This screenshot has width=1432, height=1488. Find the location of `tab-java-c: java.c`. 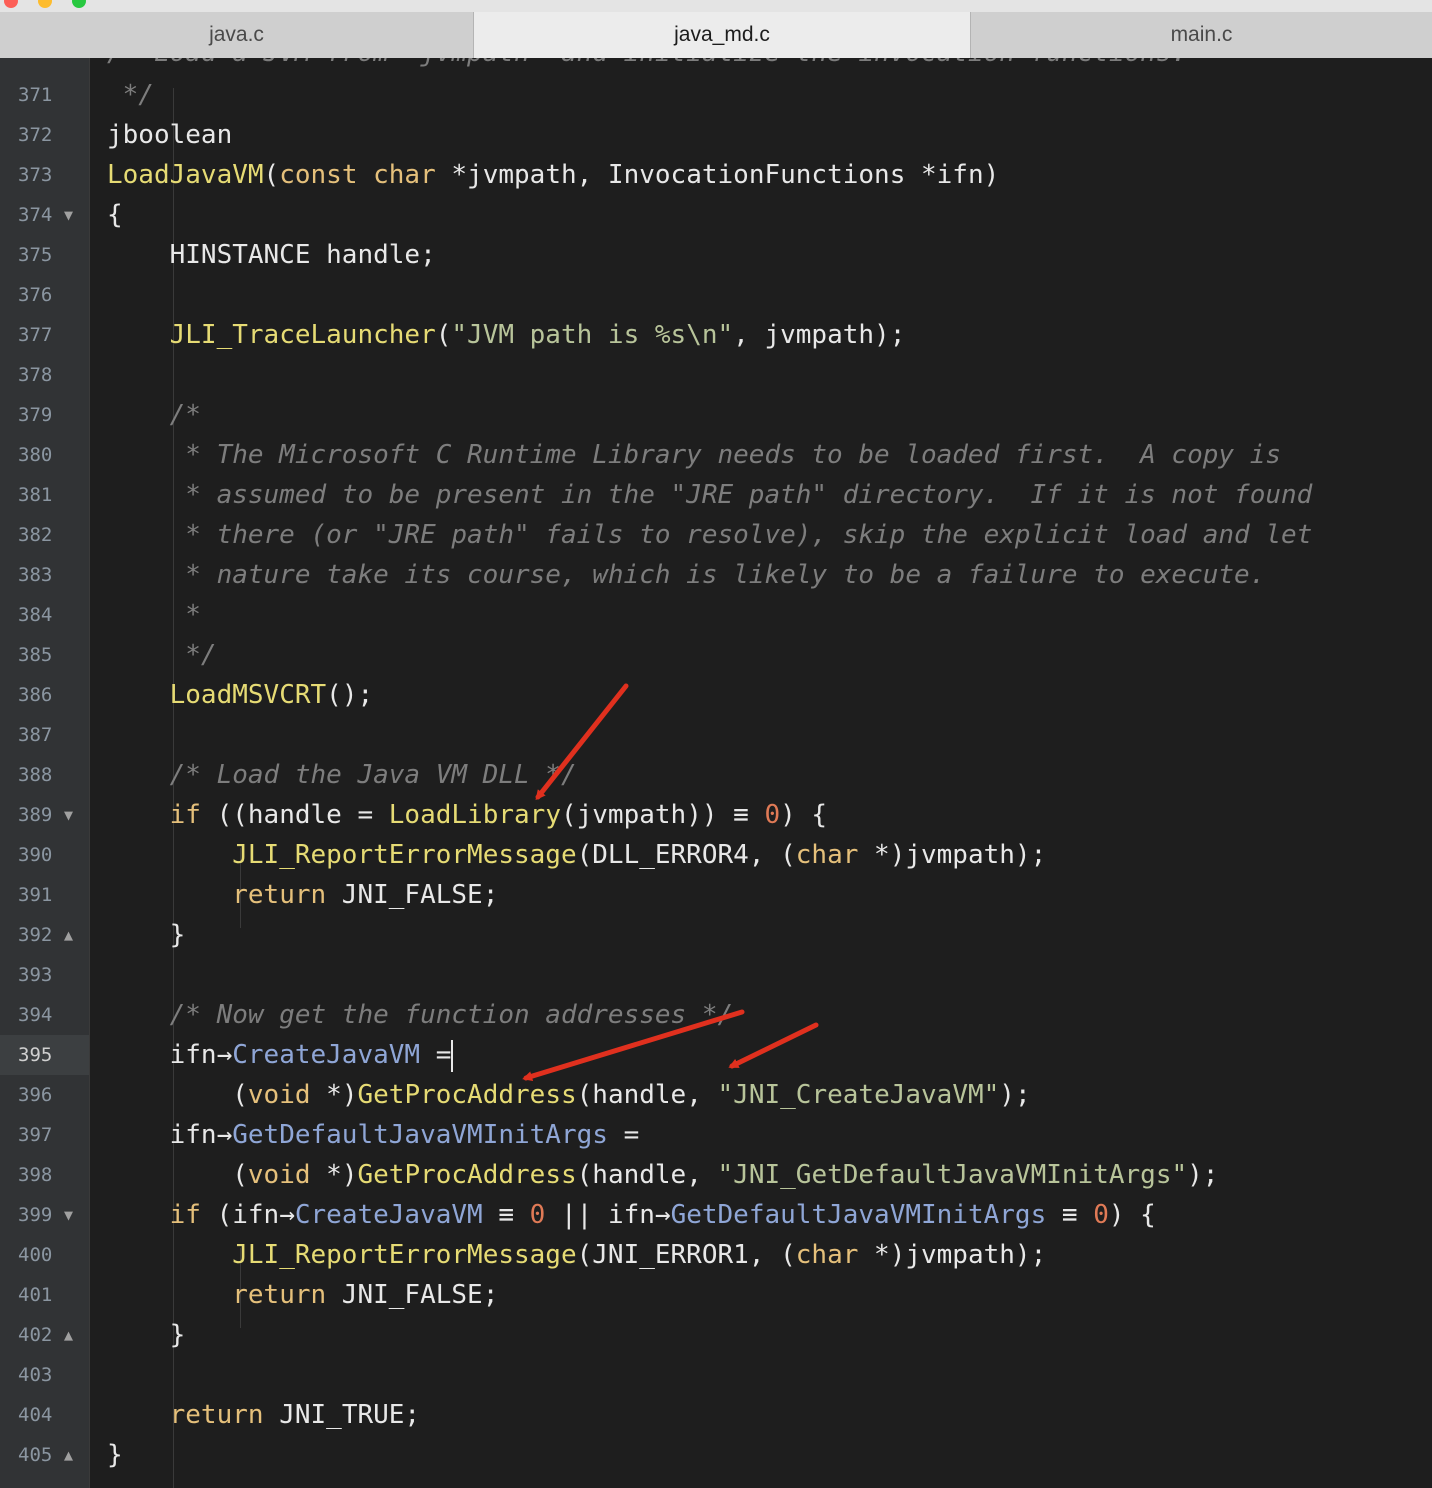

tab-java-c: java.c is located at coordinates (237, 35).